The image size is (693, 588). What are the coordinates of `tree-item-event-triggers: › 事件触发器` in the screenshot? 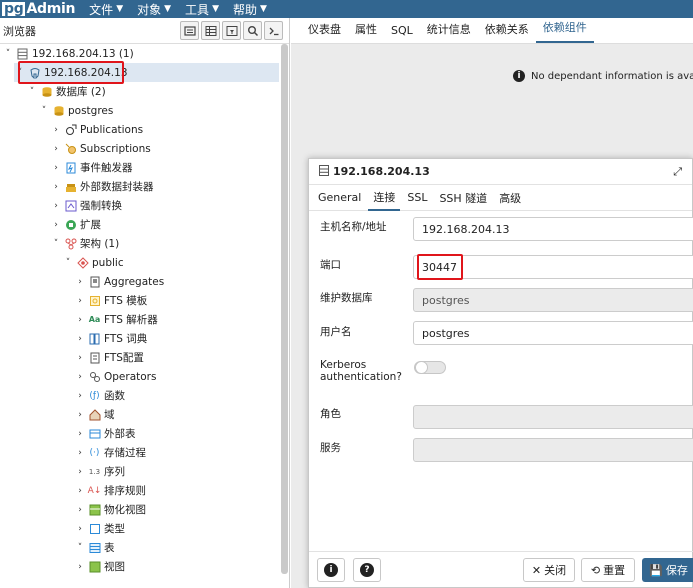 It's located at (91, 167).